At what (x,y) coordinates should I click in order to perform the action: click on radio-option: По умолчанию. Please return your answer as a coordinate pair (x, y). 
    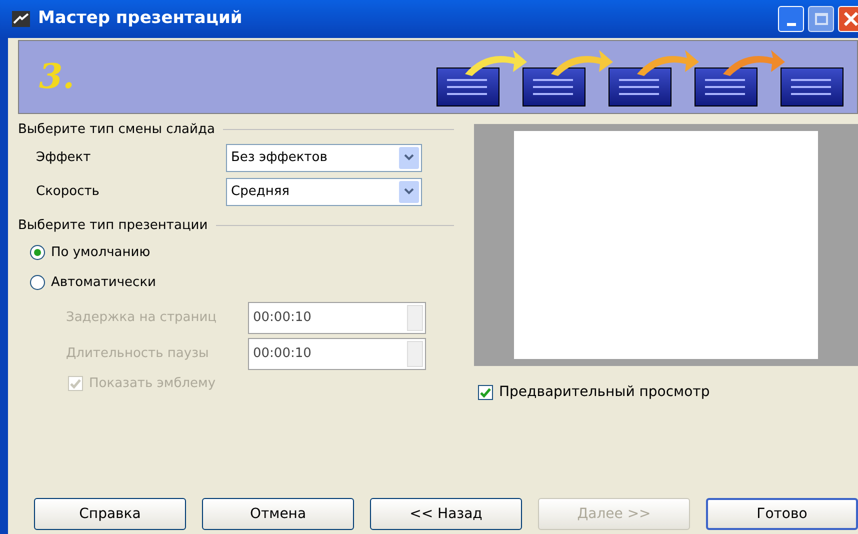
    Looking at the image, I should click on (242, 252).